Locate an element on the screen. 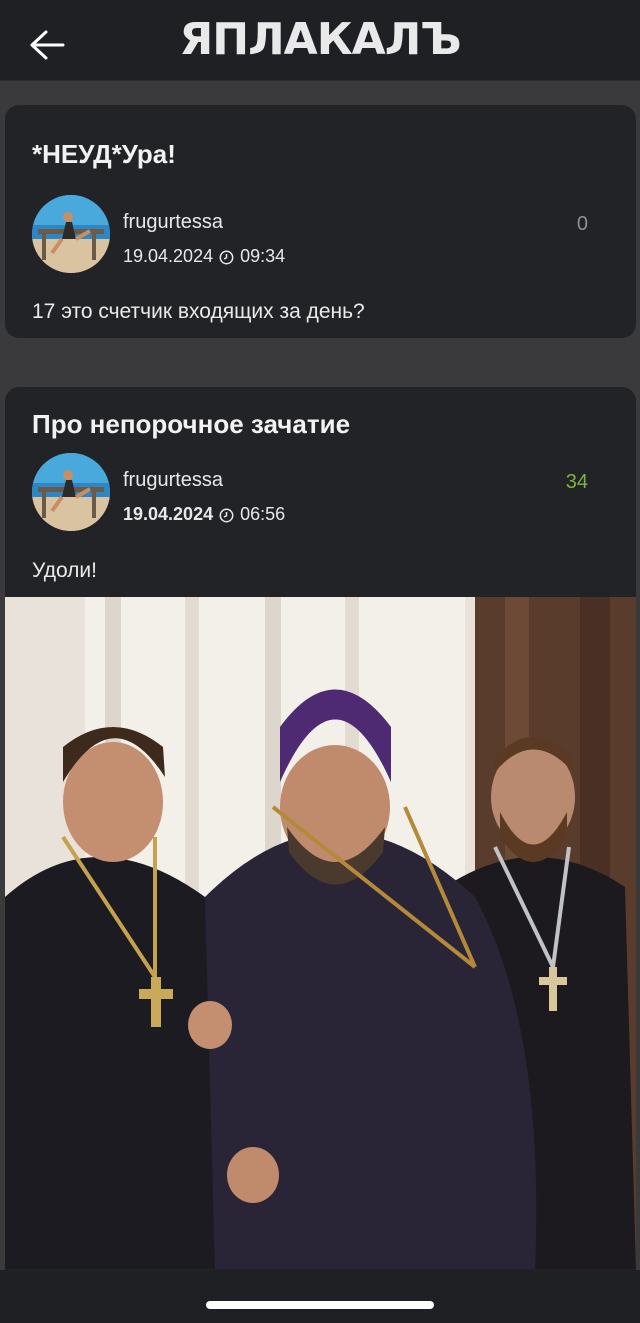 This screenshot has height=1323, width=640. post-score: 34 is located at coordinates (576, 482).